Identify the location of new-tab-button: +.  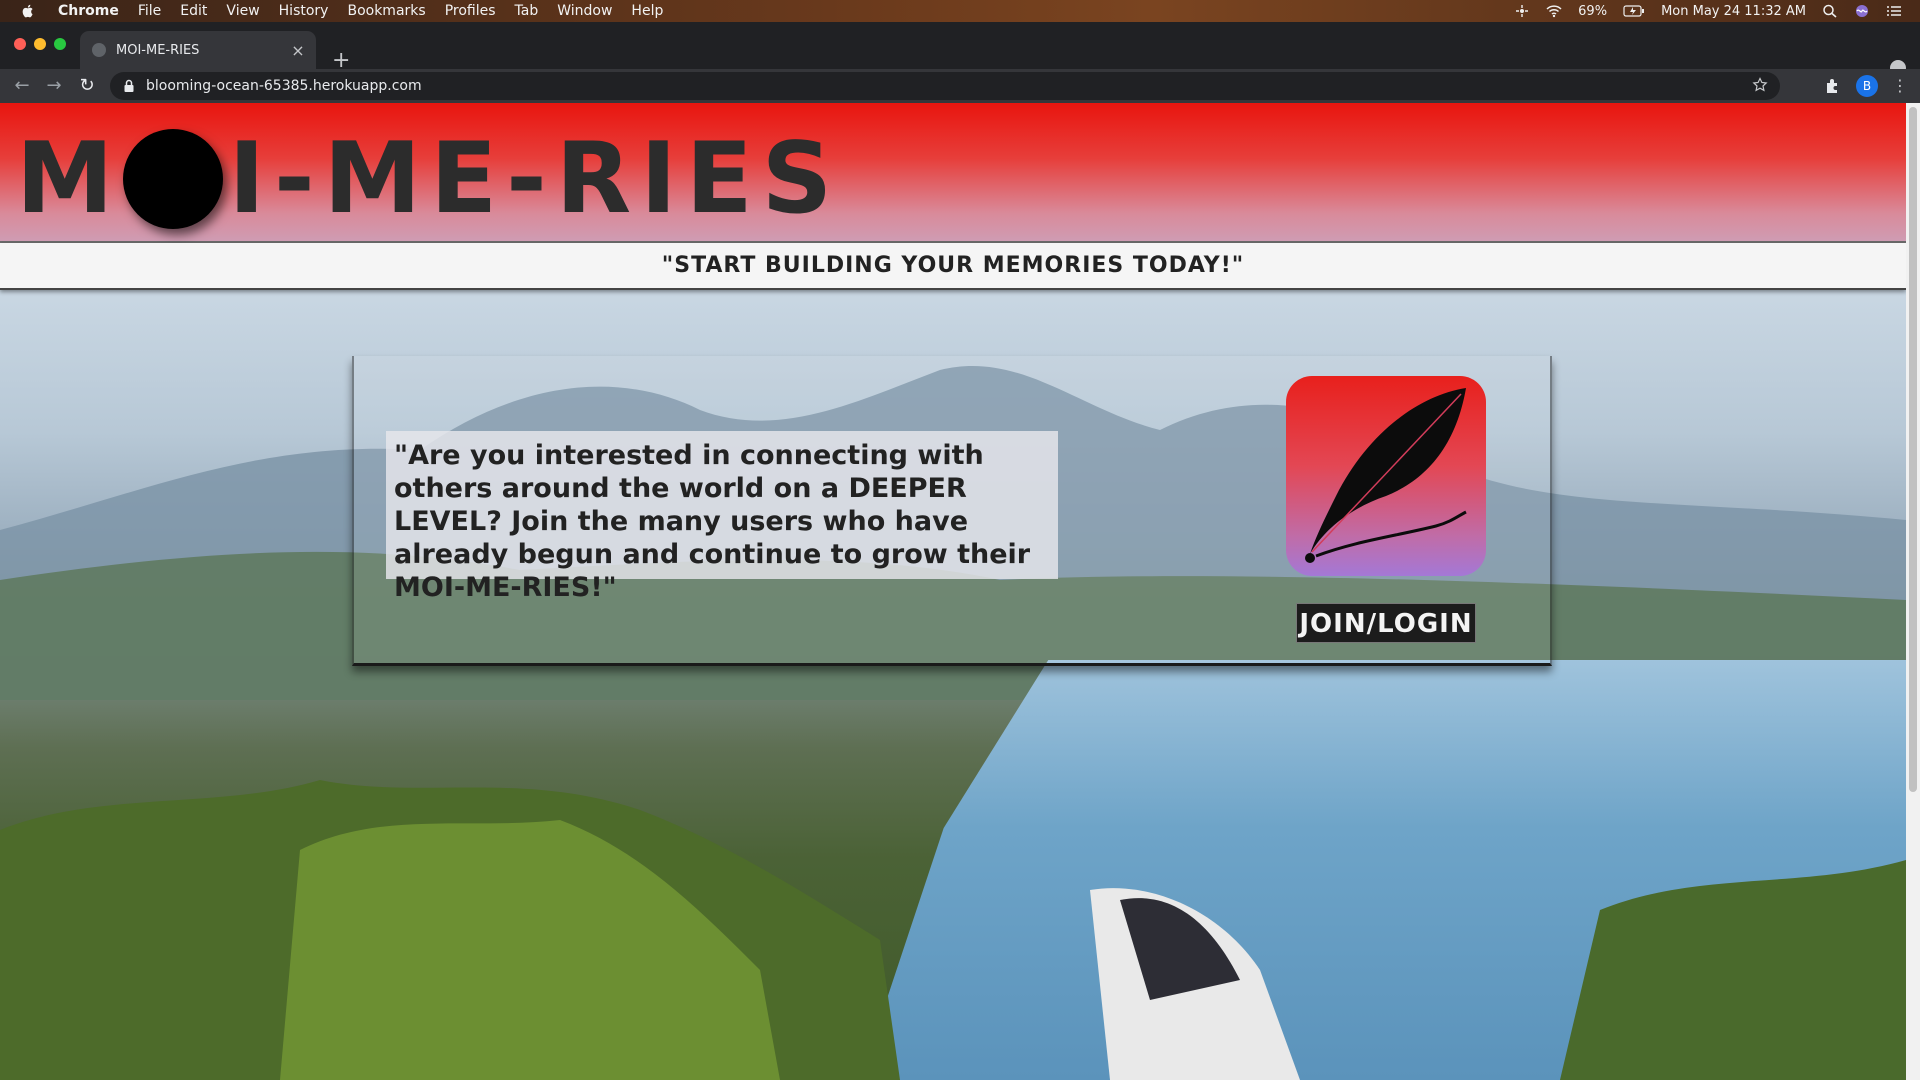
(341, 61).